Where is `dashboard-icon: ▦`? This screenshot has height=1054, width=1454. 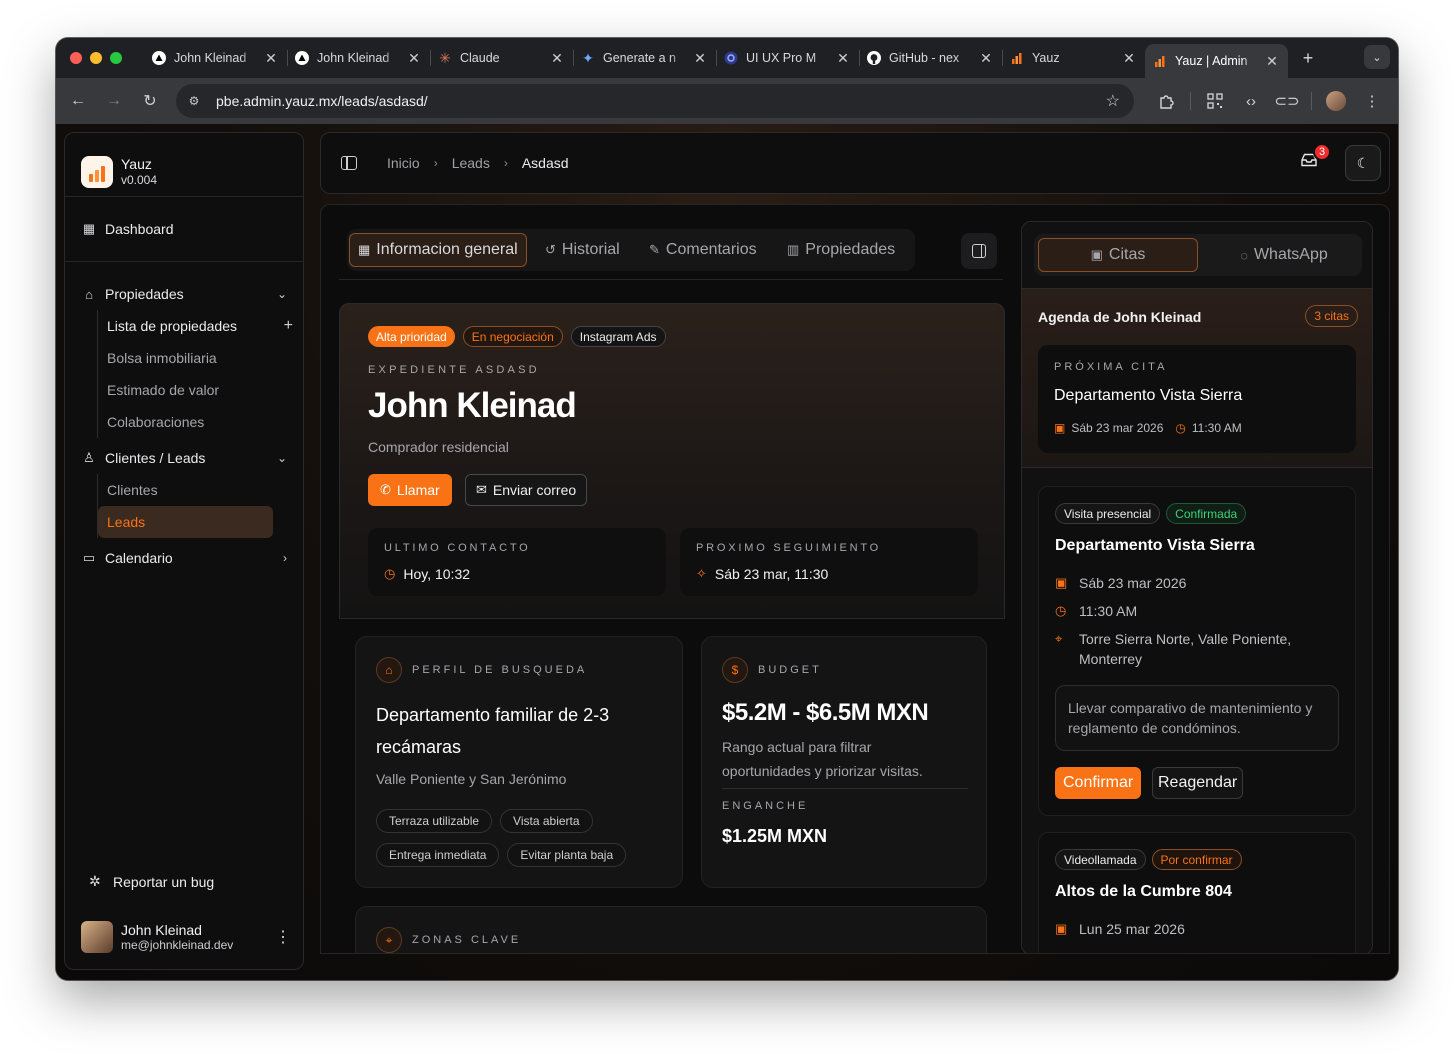
dashboard-icon: ▦ is located at coordinates (89, 228).